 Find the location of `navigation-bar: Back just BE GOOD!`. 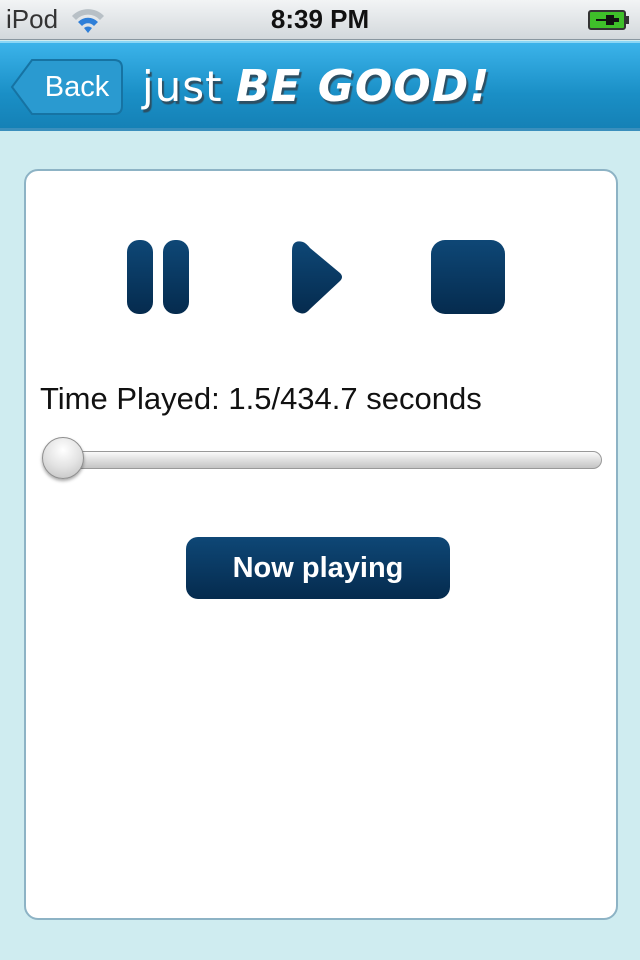

navigation-bar: Back just BE GOOD! is located at coordinates (320, 86).